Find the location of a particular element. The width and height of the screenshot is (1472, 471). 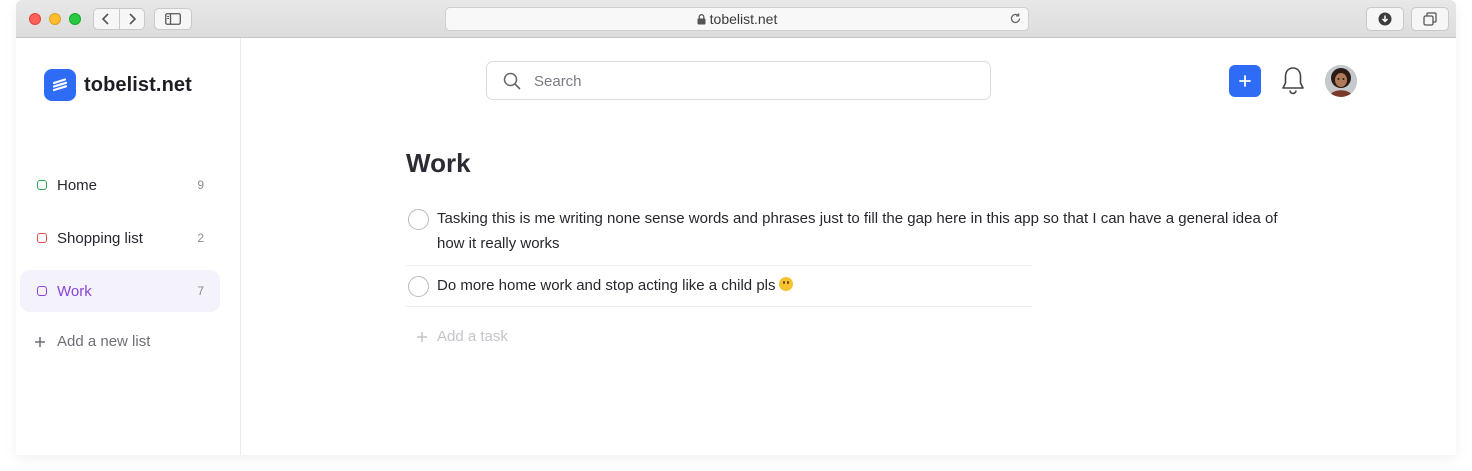

back-button is located at coordinates (106, 19).